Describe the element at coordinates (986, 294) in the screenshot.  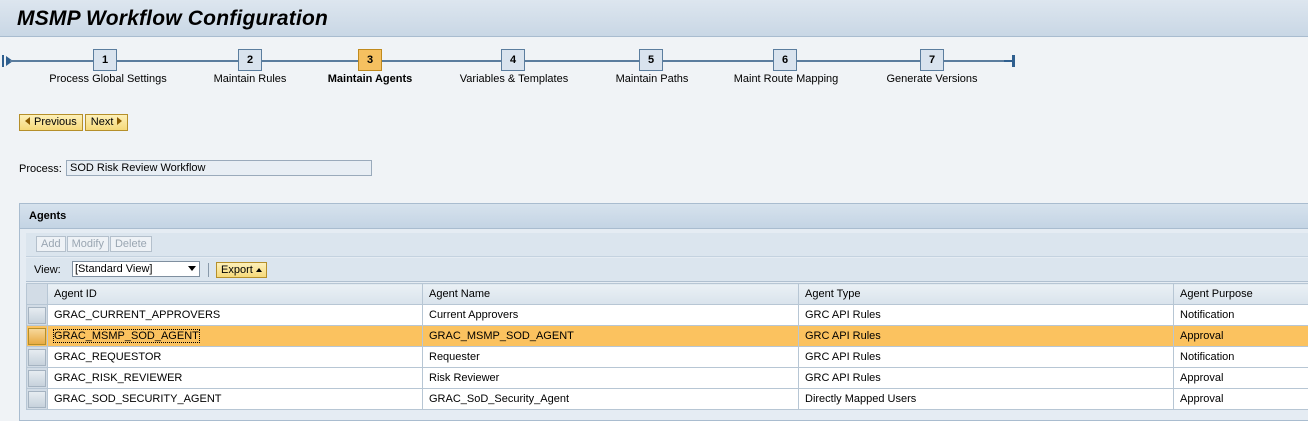
I see `column-header-agent-type: Agent Type` at that location.